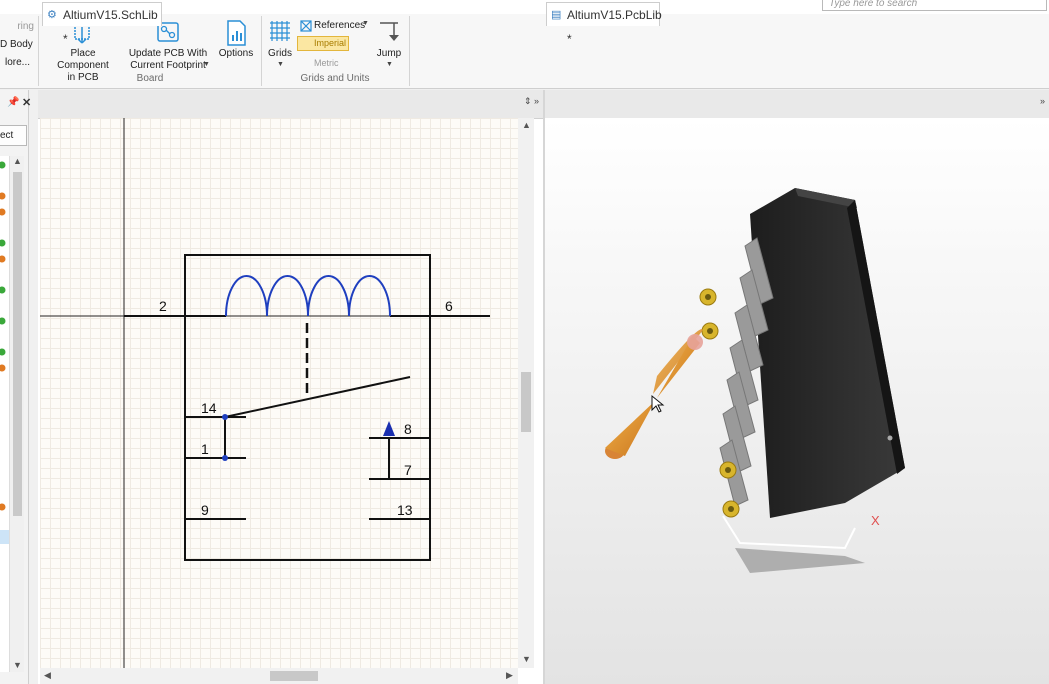 The image size is (1049, 684). Describe the element at coordinates (389, 53) in the screenshot. I see `jump-label: Jump` at that location.